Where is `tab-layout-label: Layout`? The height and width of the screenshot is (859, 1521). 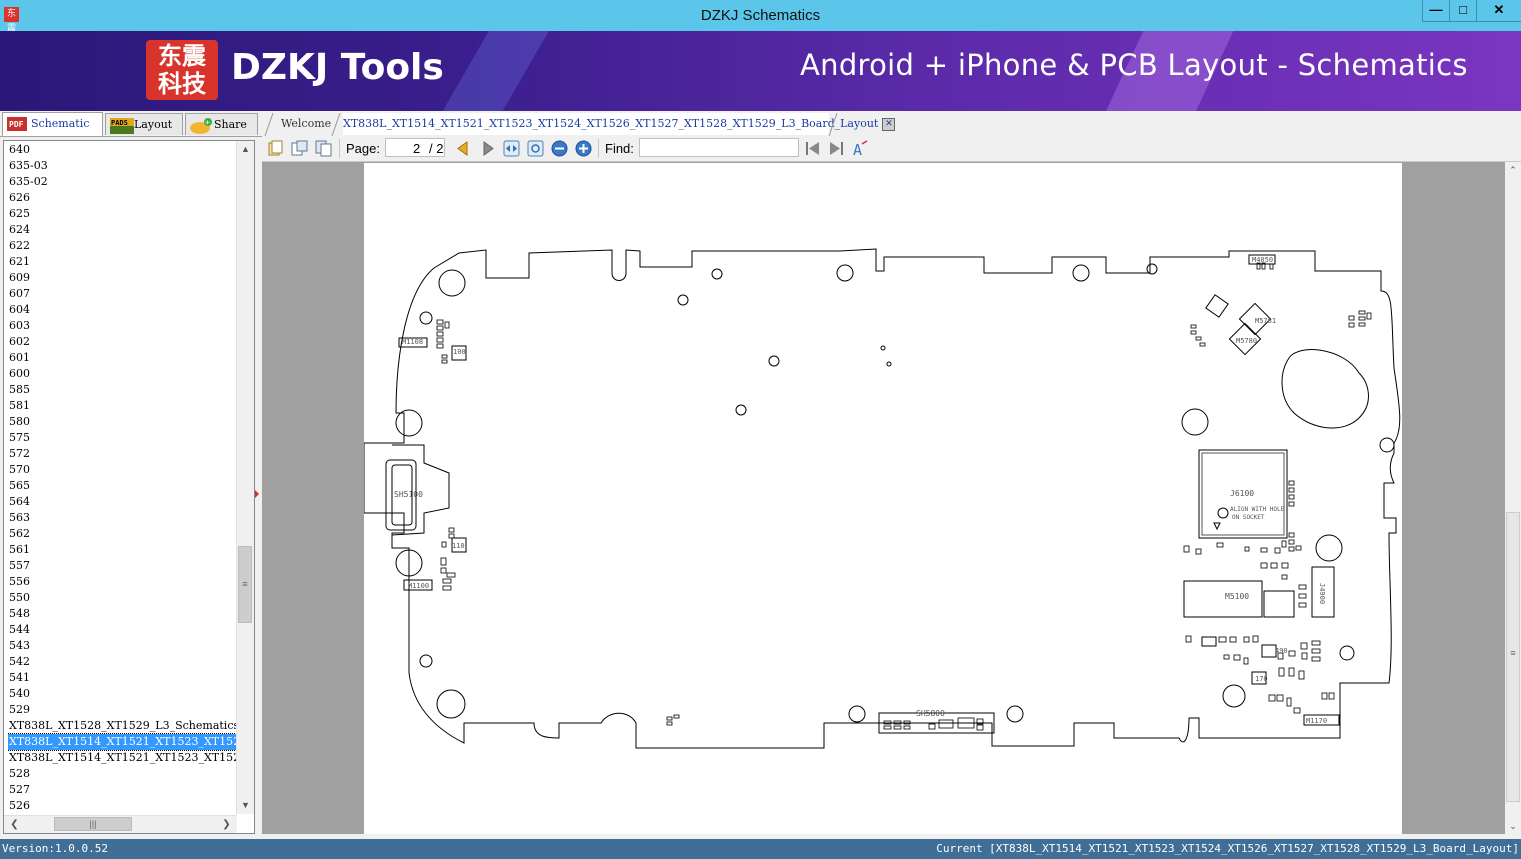
tab-layout-label: Layout is located at coordinates (153, 124).